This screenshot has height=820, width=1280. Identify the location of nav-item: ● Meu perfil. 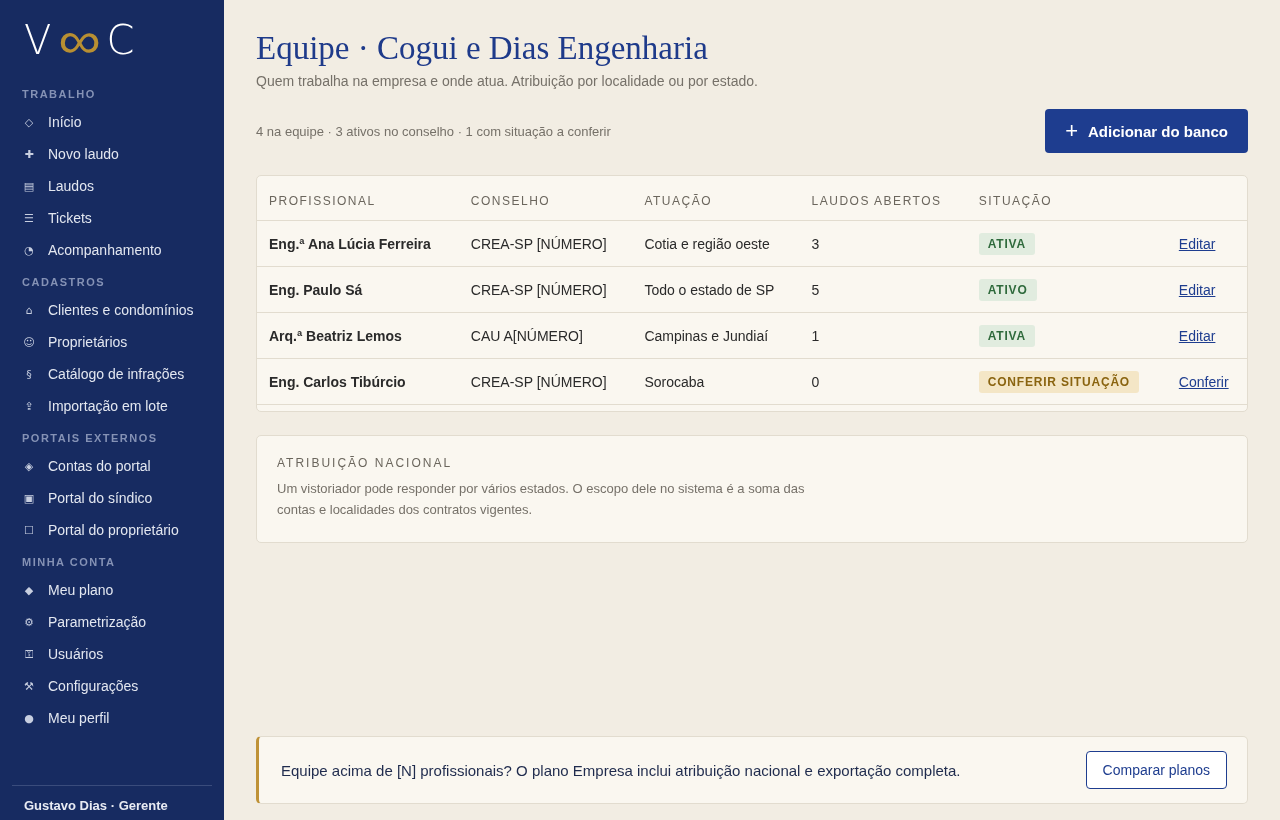
(55, 718).